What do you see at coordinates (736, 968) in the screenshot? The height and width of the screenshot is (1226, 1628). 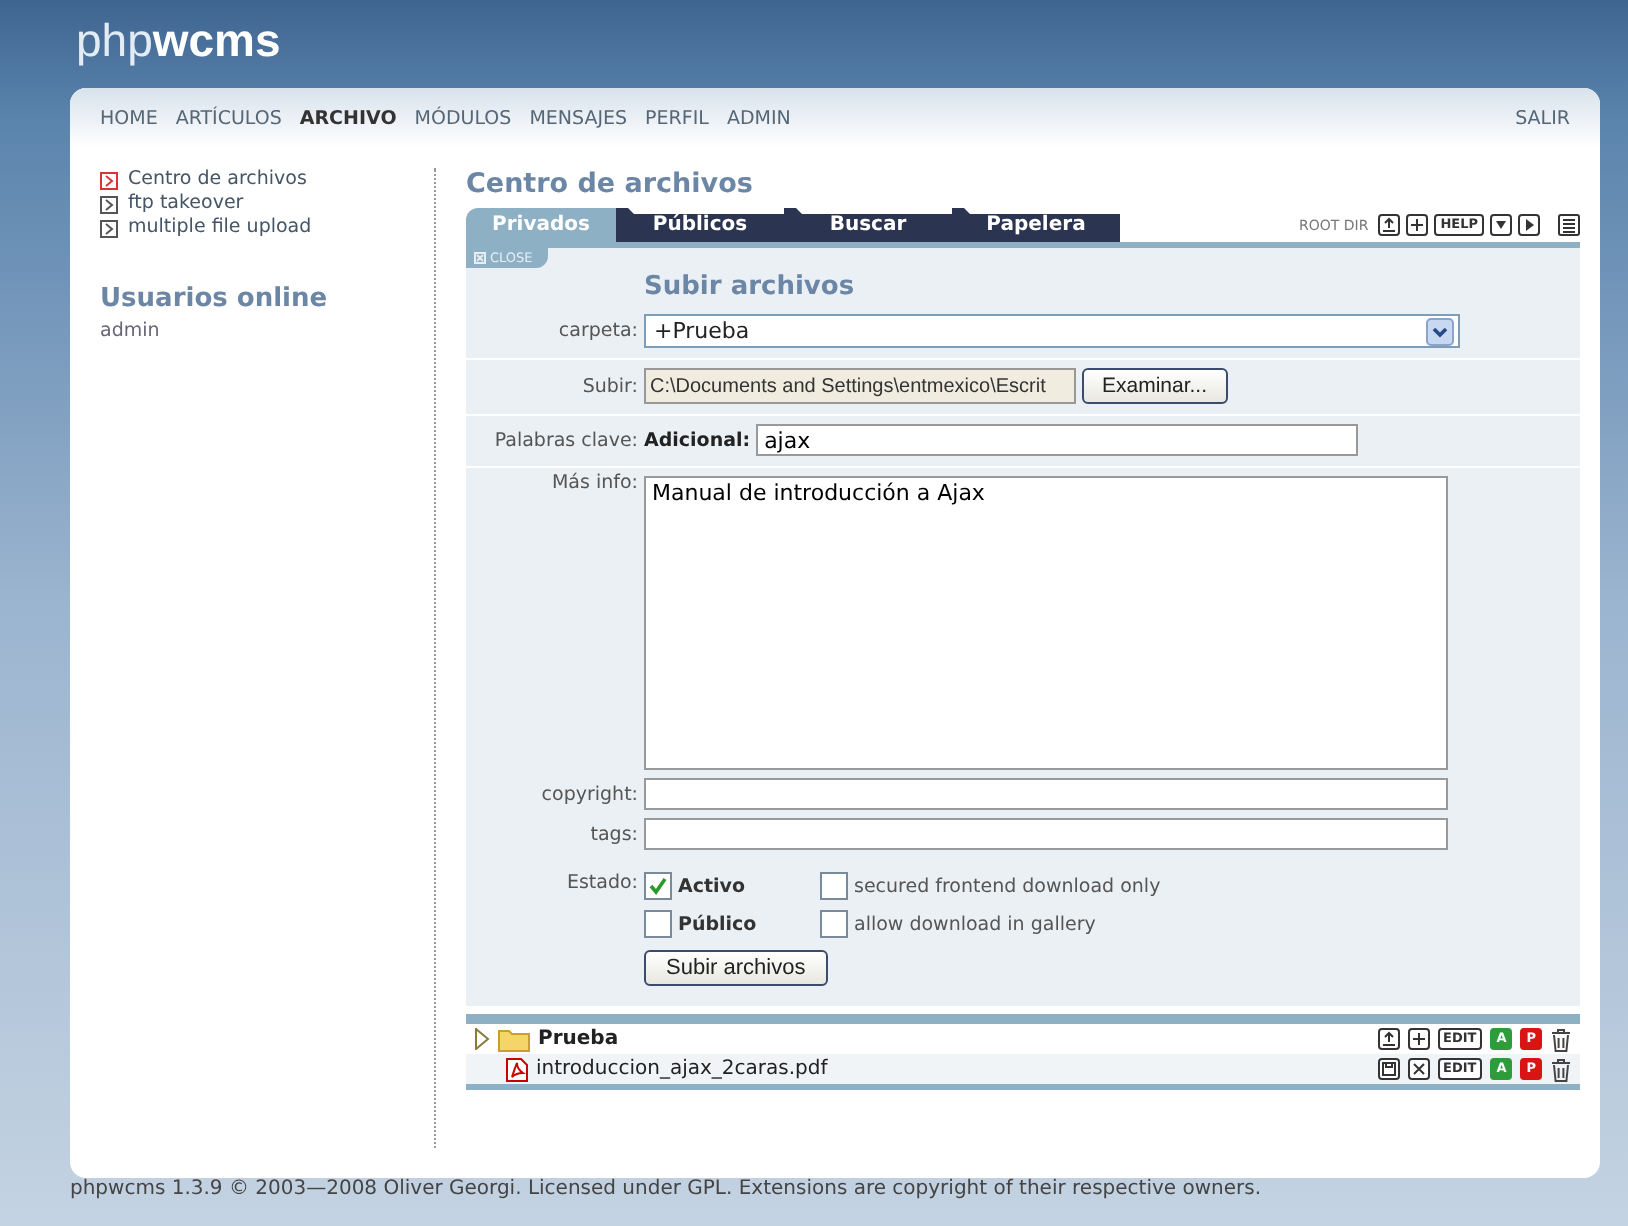 I see `upload-button: Subir archivos` at bounding box center [736, 968].